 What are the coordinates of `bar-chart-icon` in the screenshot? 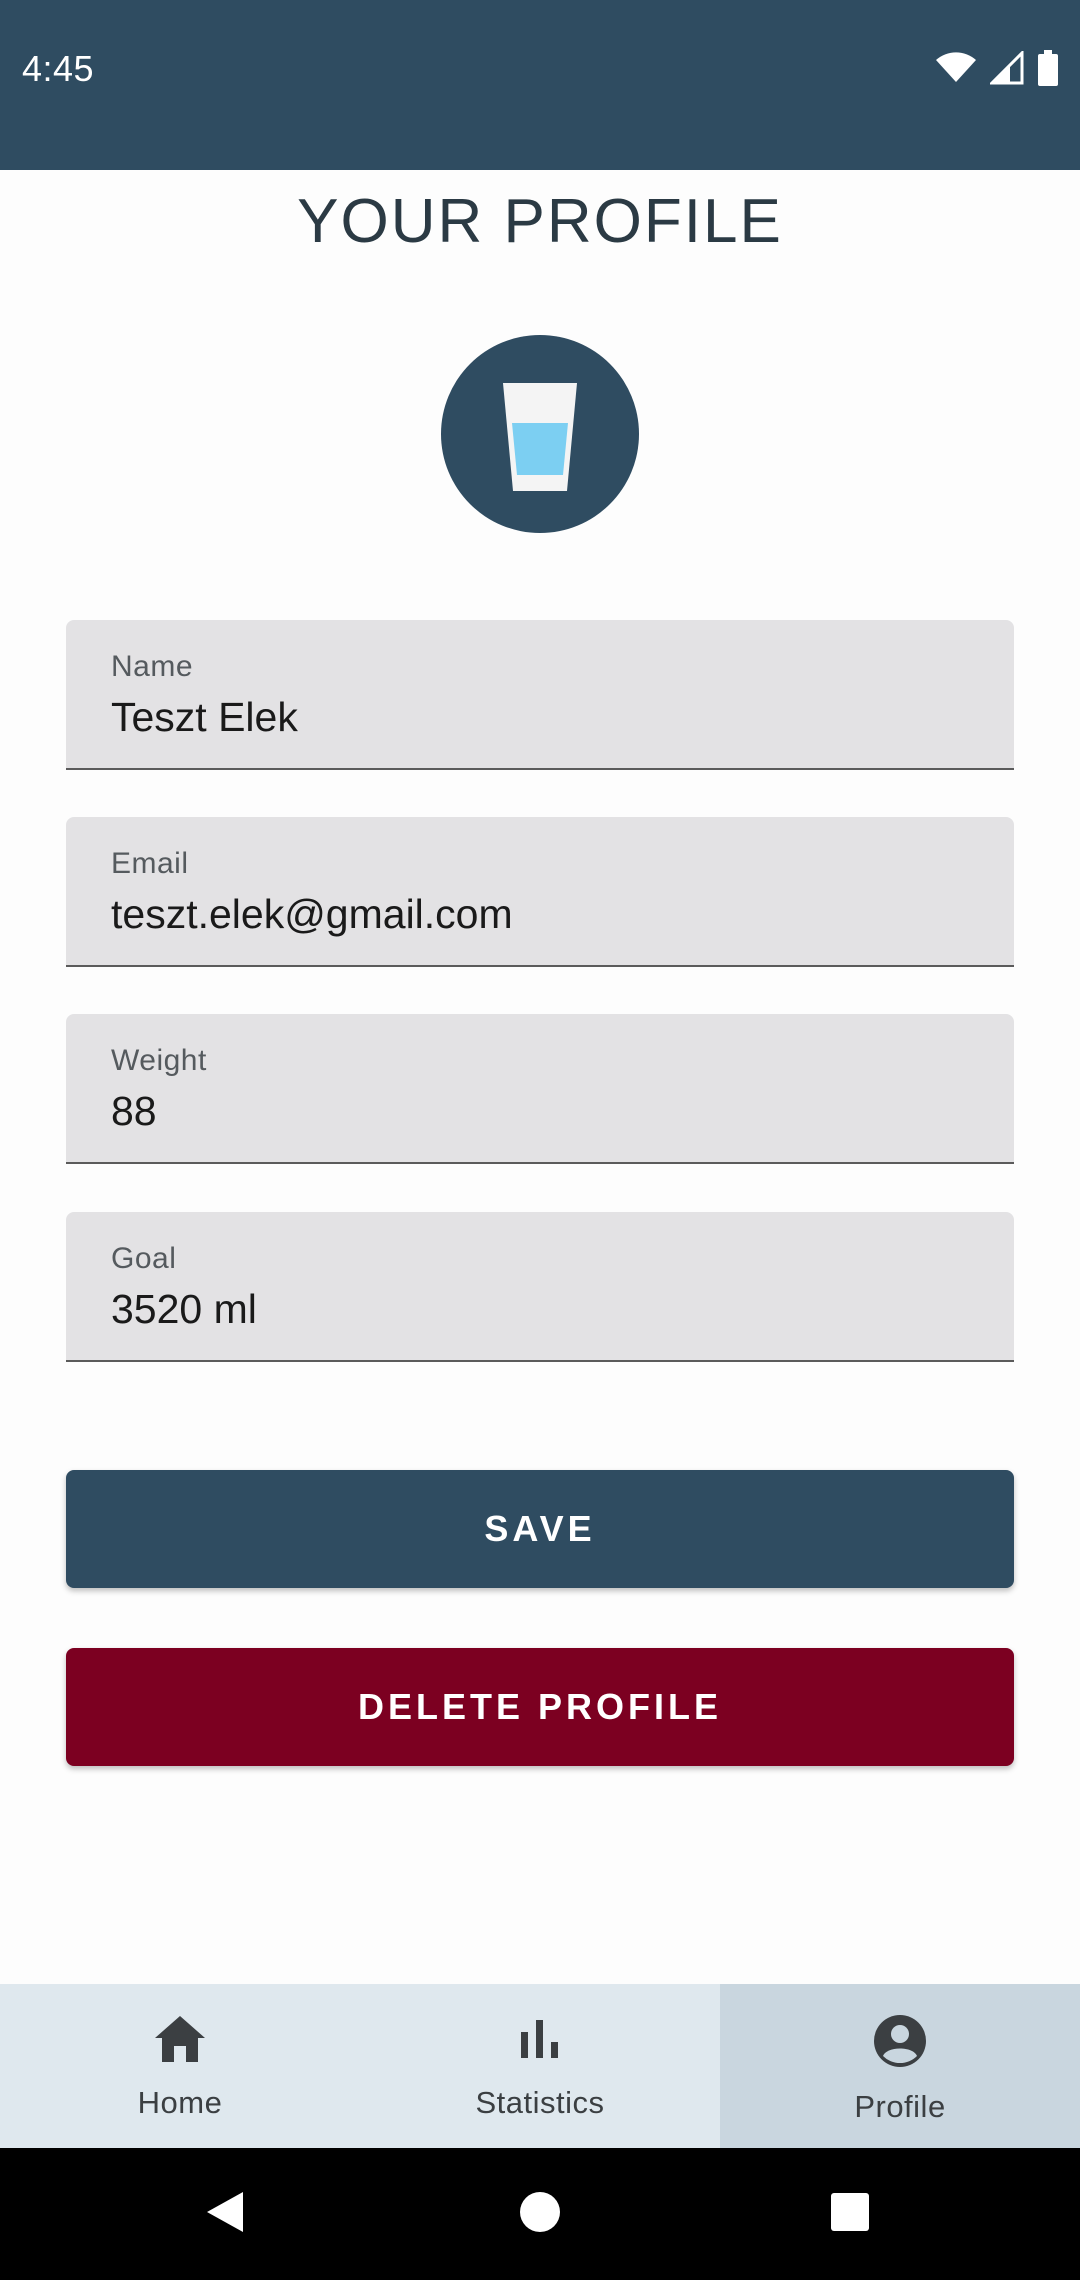 It's located at (540, 2041).